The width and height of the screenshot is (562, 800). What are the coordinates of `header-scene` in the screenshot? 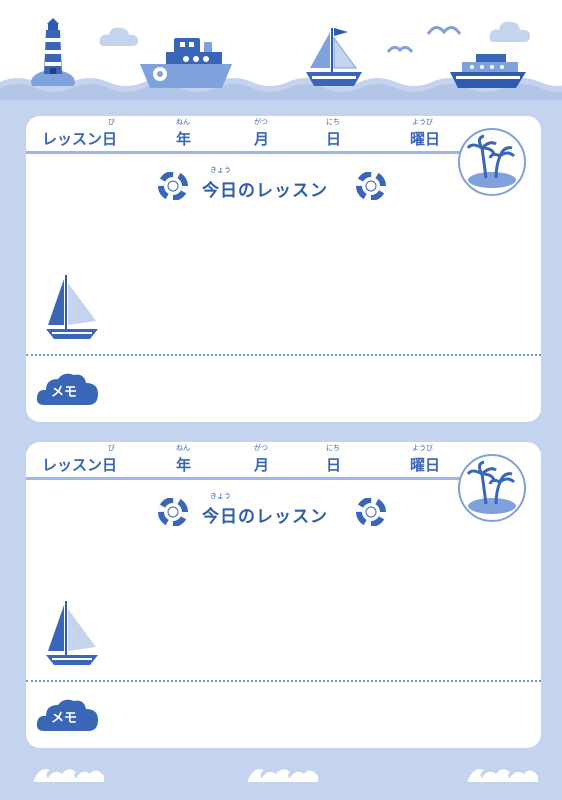 It's located at (281, 50).